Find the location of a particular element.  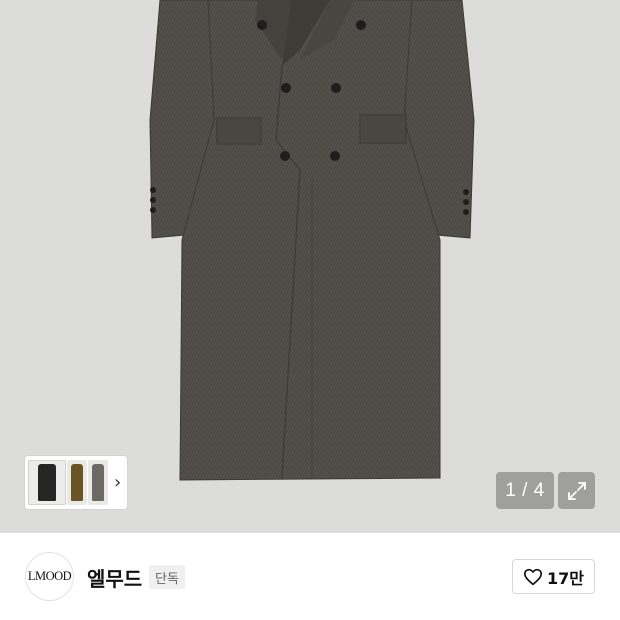

color-thumb-black is located at coordinates (47, 482).